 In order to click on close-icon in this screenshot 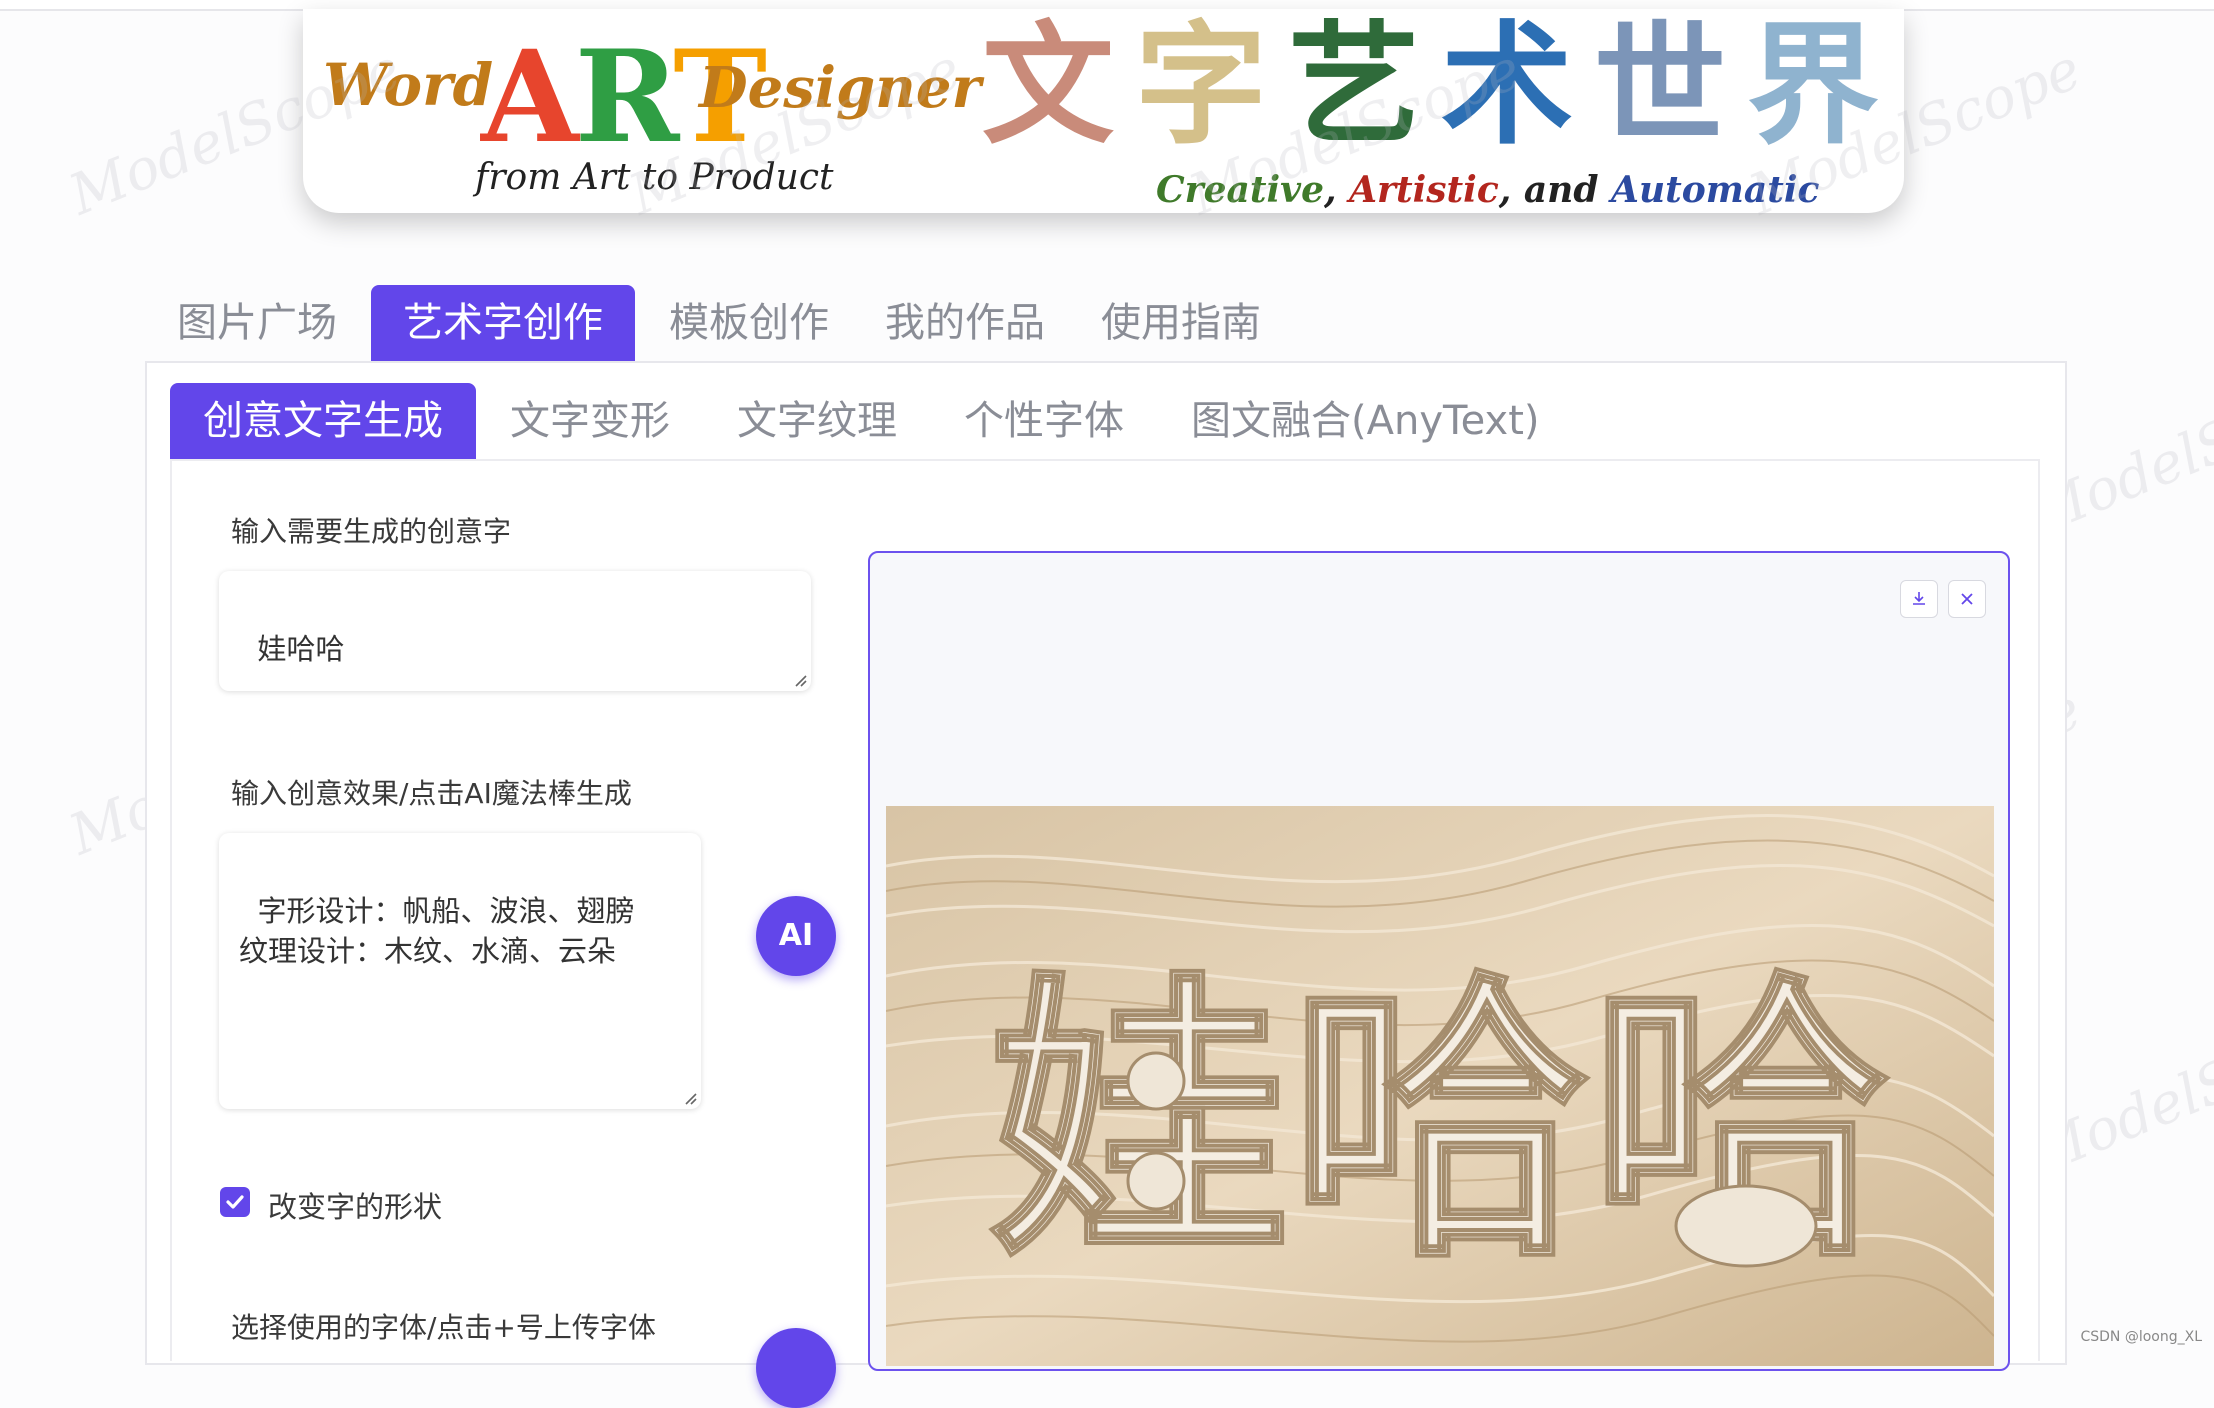, I will do `click(1967, 599)`.